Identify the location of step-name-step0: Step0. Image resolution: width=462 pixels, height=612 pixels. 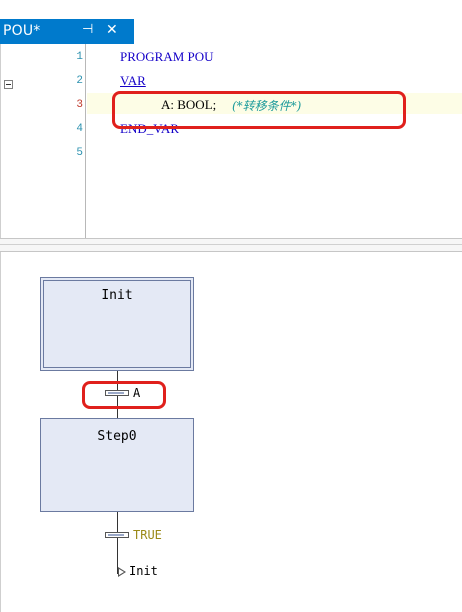
(117, 436).